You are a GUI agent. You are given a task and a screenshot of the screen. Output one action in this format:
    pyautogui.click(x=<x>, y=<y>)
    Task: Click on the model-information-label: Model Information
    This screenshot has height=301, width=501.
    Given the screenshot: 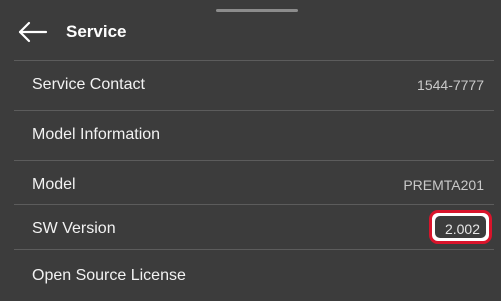 What is the action you would take?
    pyautogui.click(x=96, y=134)
    